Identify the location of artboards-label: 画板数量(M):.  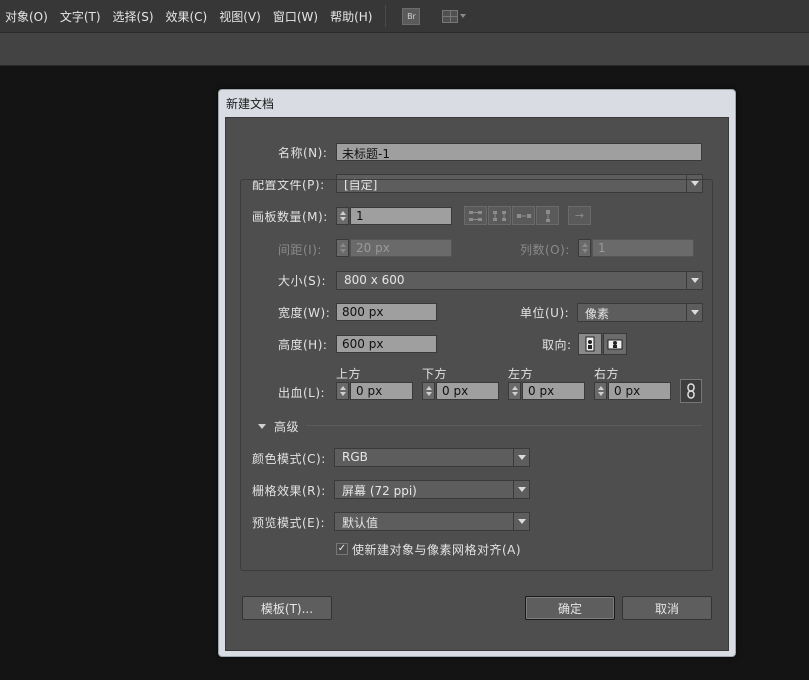
(290, 217).